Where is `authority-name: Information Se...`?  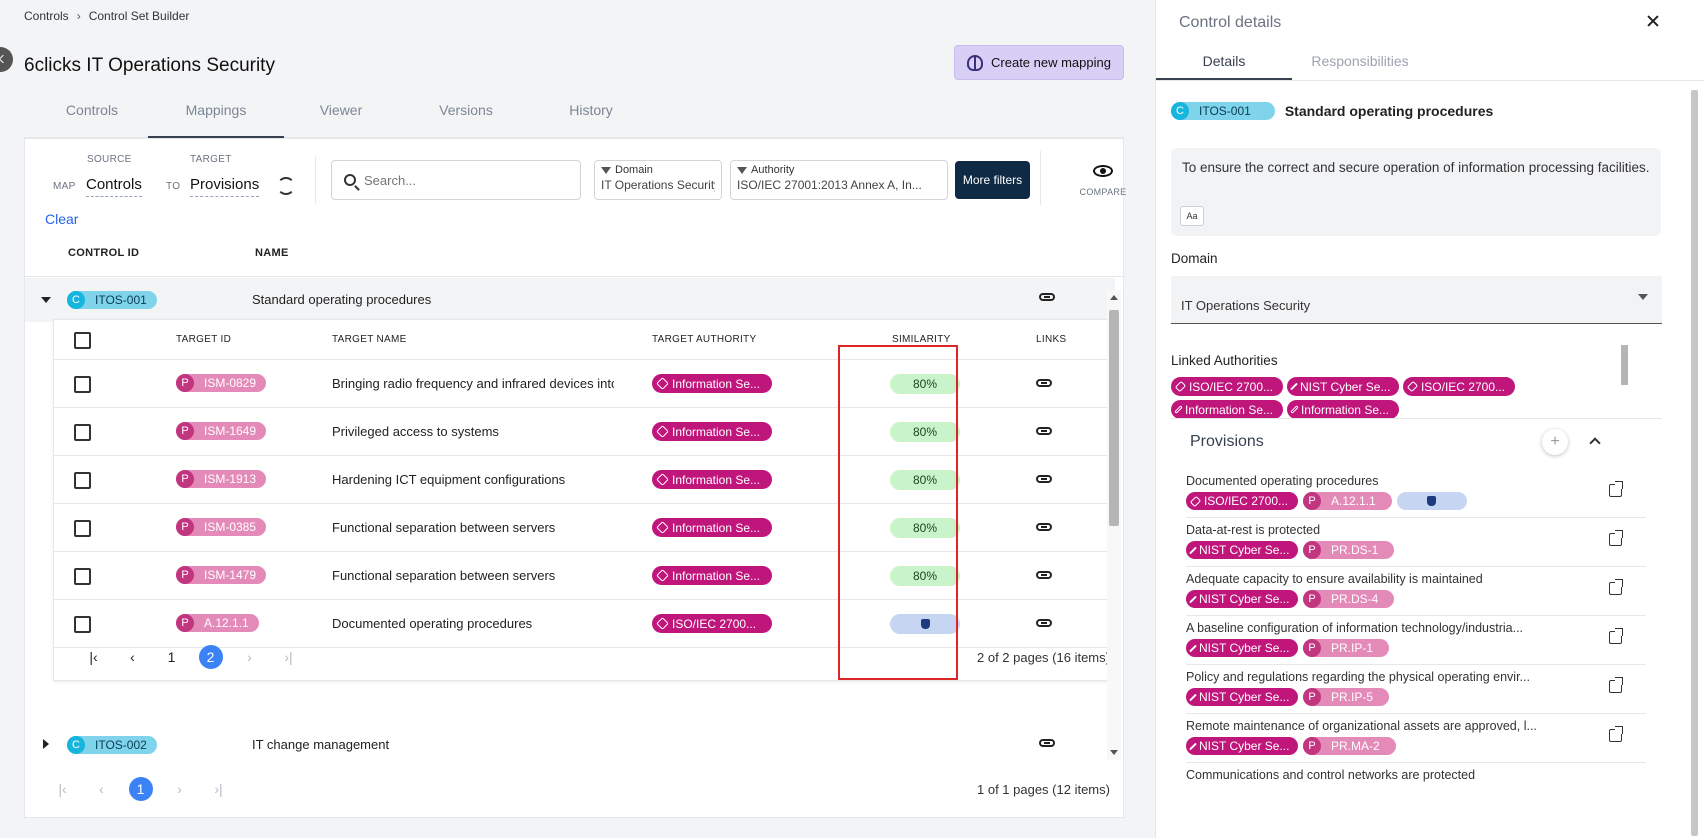 authority-name: Information Se... is located at coordinates (1228, 409).